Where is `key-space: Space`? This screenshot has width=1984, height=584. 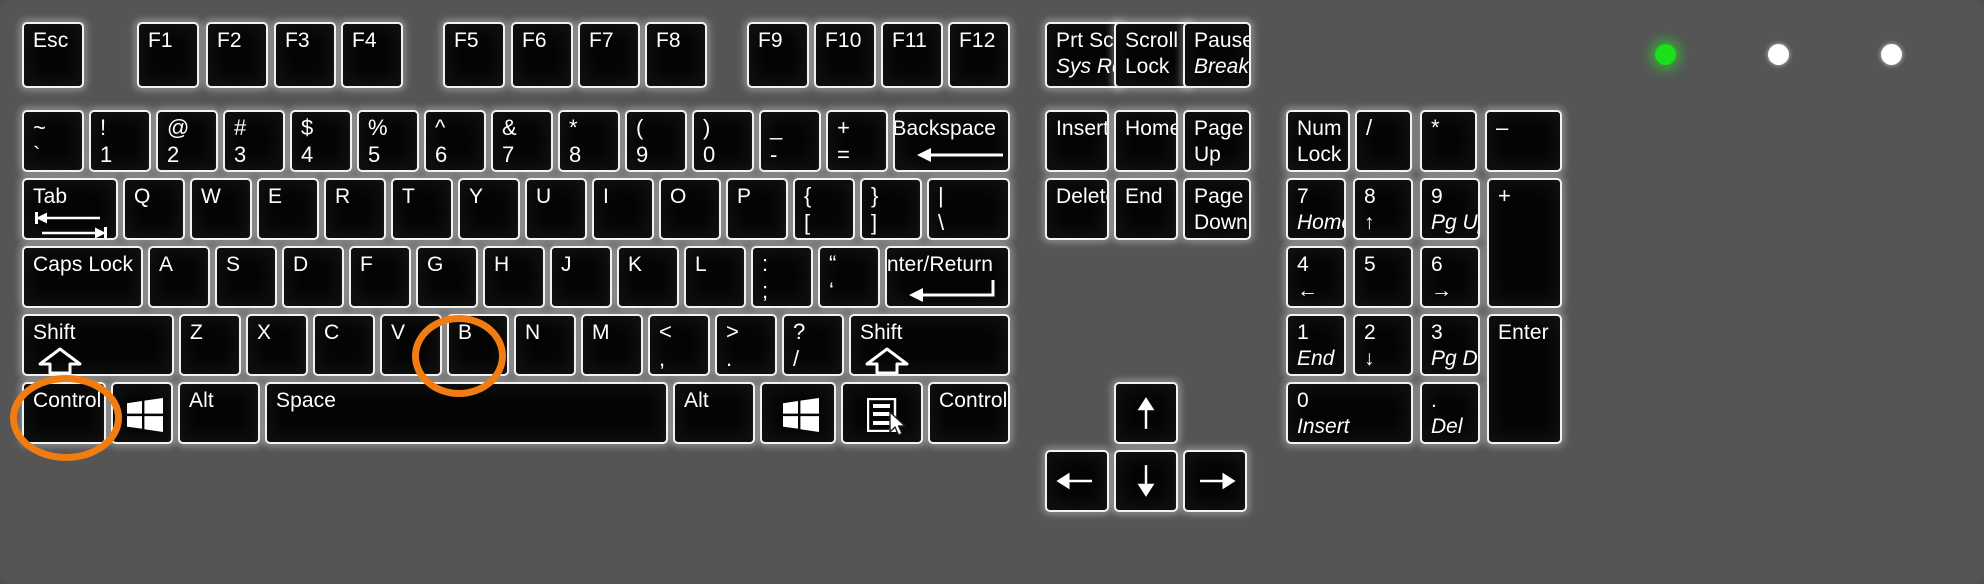
key-space: Space is located at coordinates (466, 413).